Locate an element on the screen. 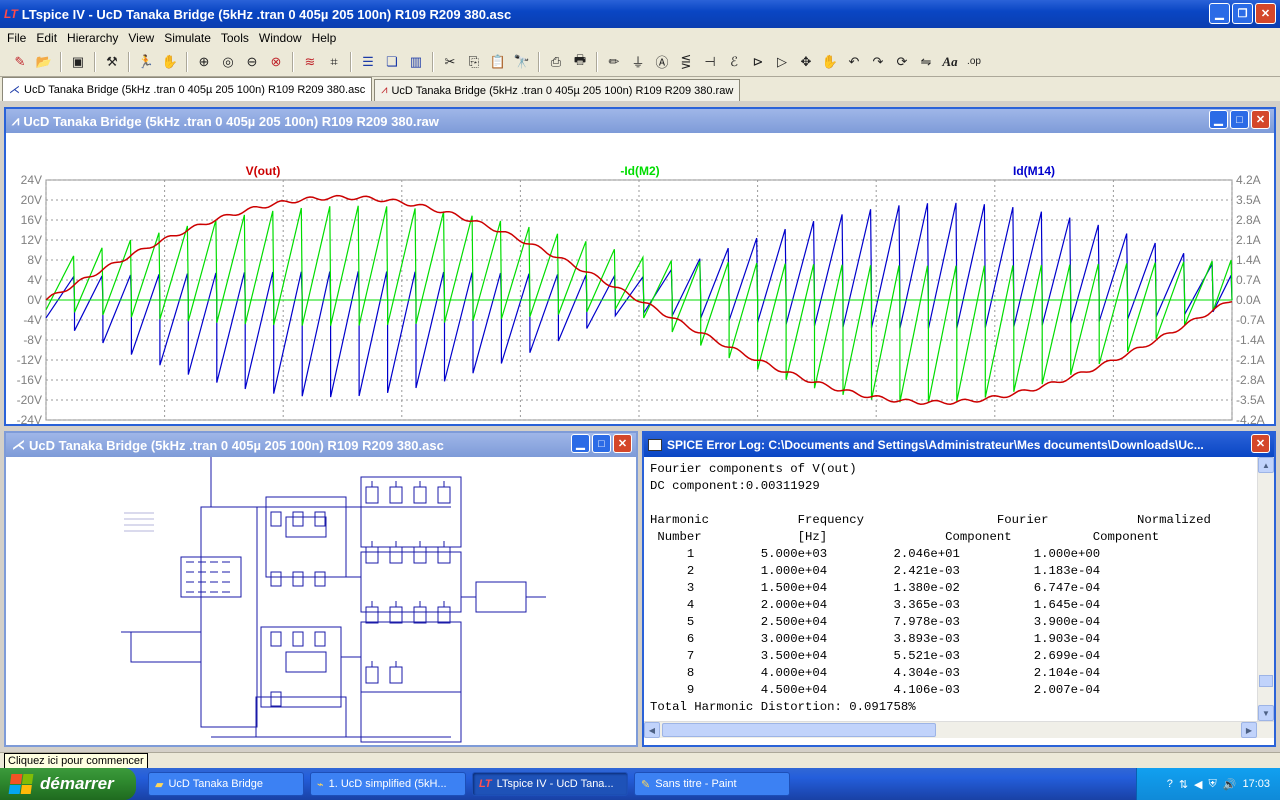 The height and width of the screenshot is (800, 1280). copy-icon: ⎘ is located at coordinates (474, 62).